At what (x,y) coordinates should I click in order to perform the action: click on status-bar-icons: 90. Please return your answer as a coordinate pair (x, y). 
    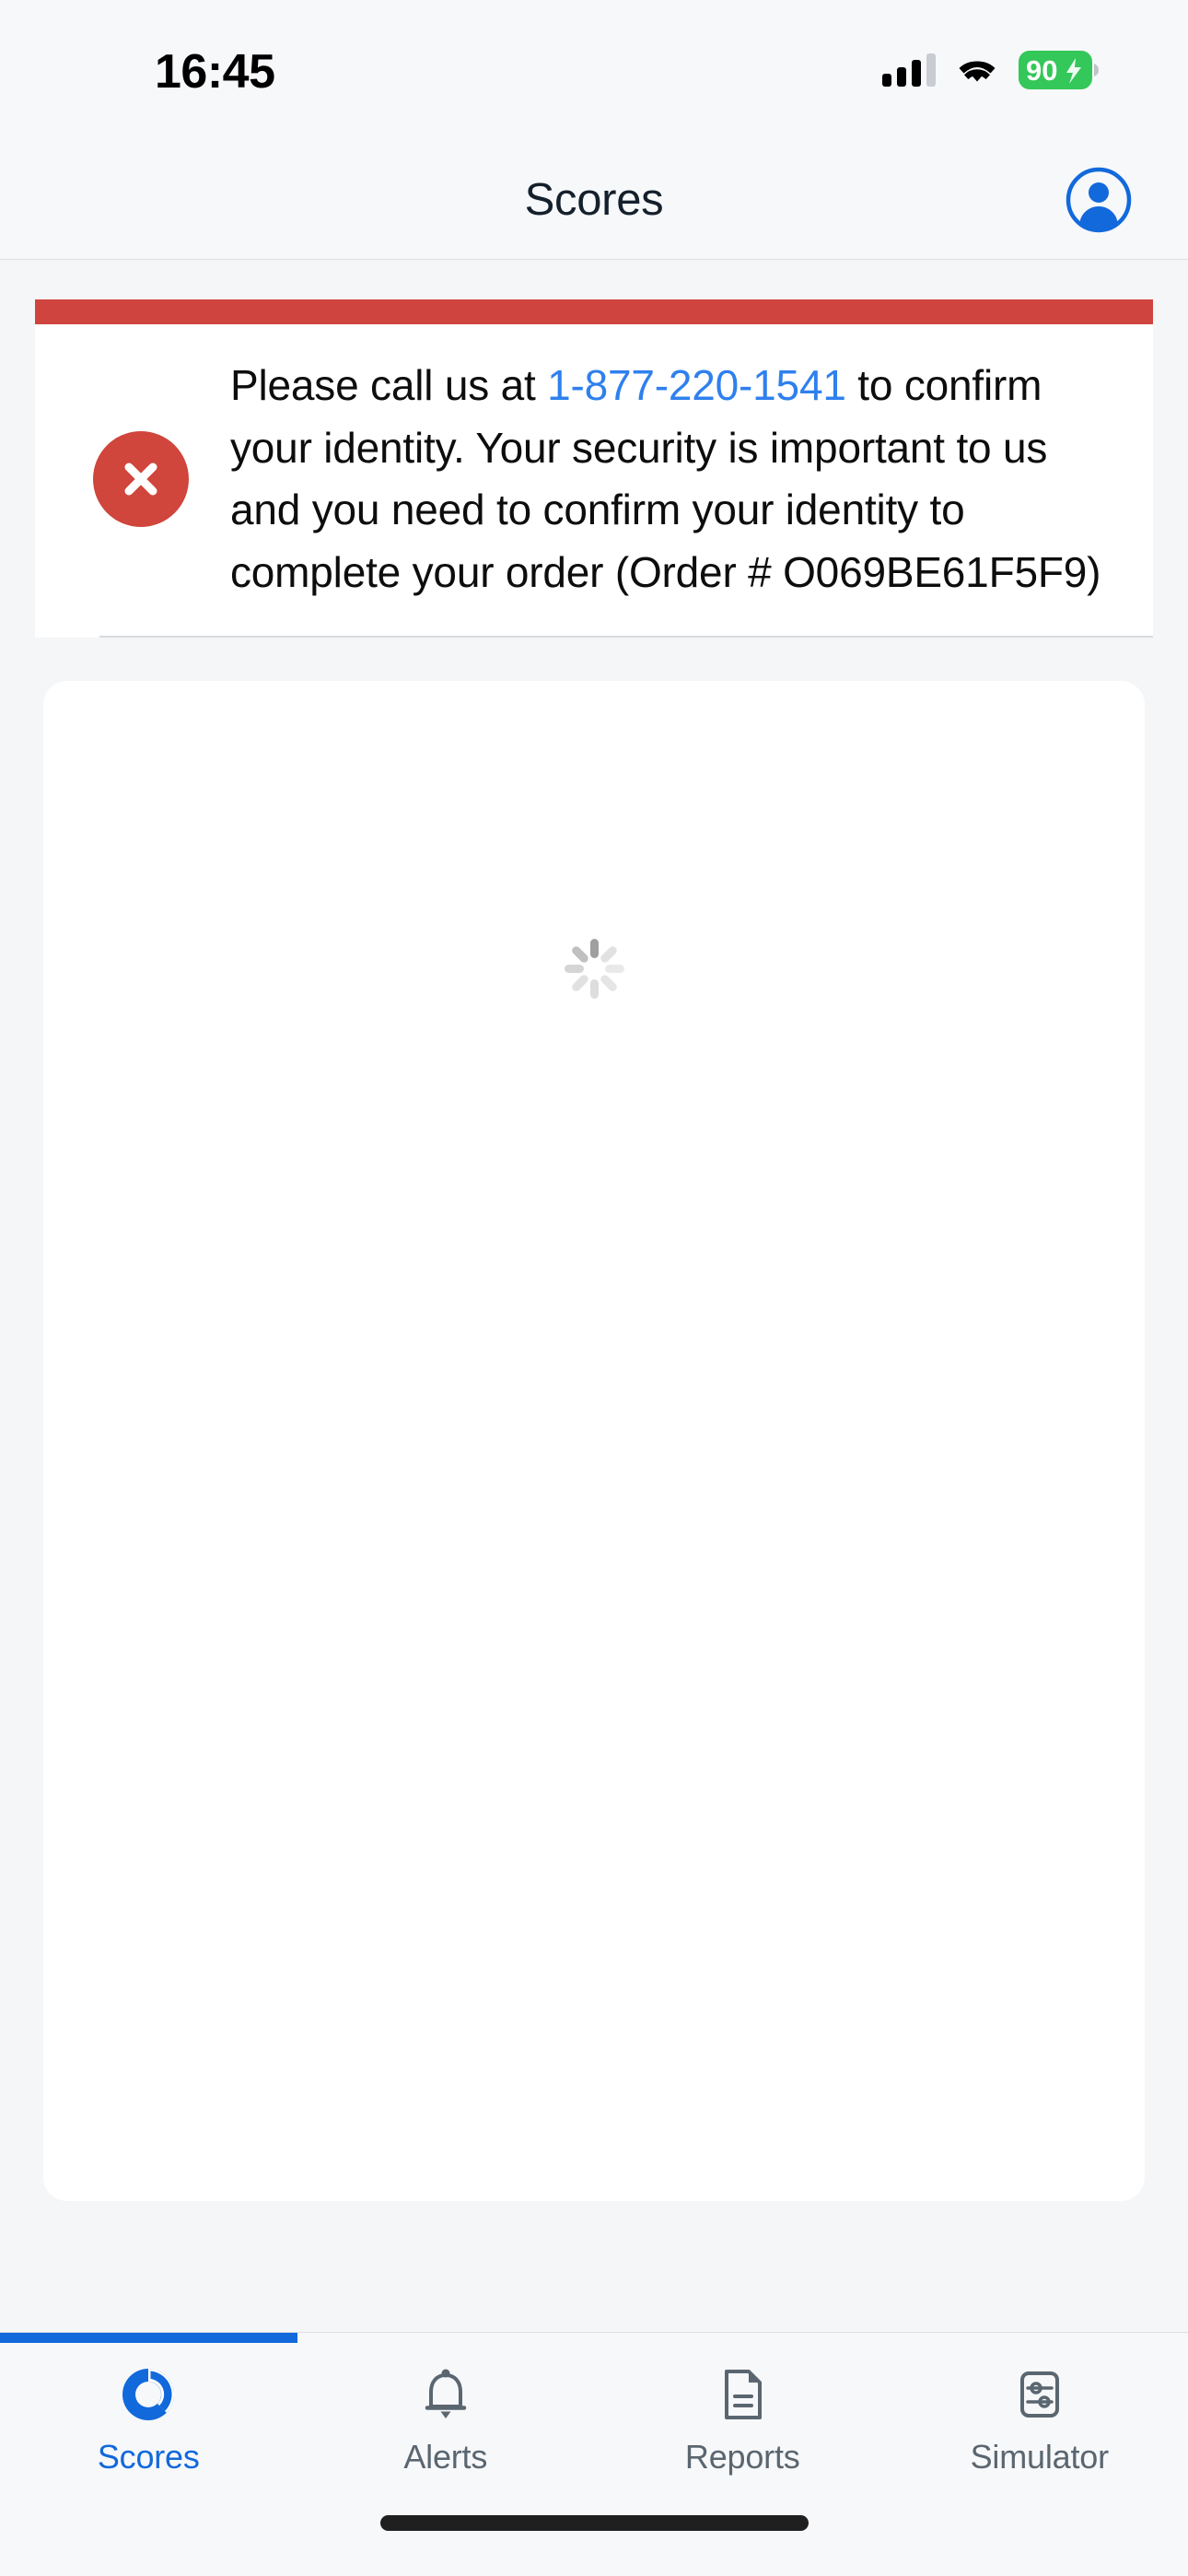
    Looking at the image, I should click on (991, 70).